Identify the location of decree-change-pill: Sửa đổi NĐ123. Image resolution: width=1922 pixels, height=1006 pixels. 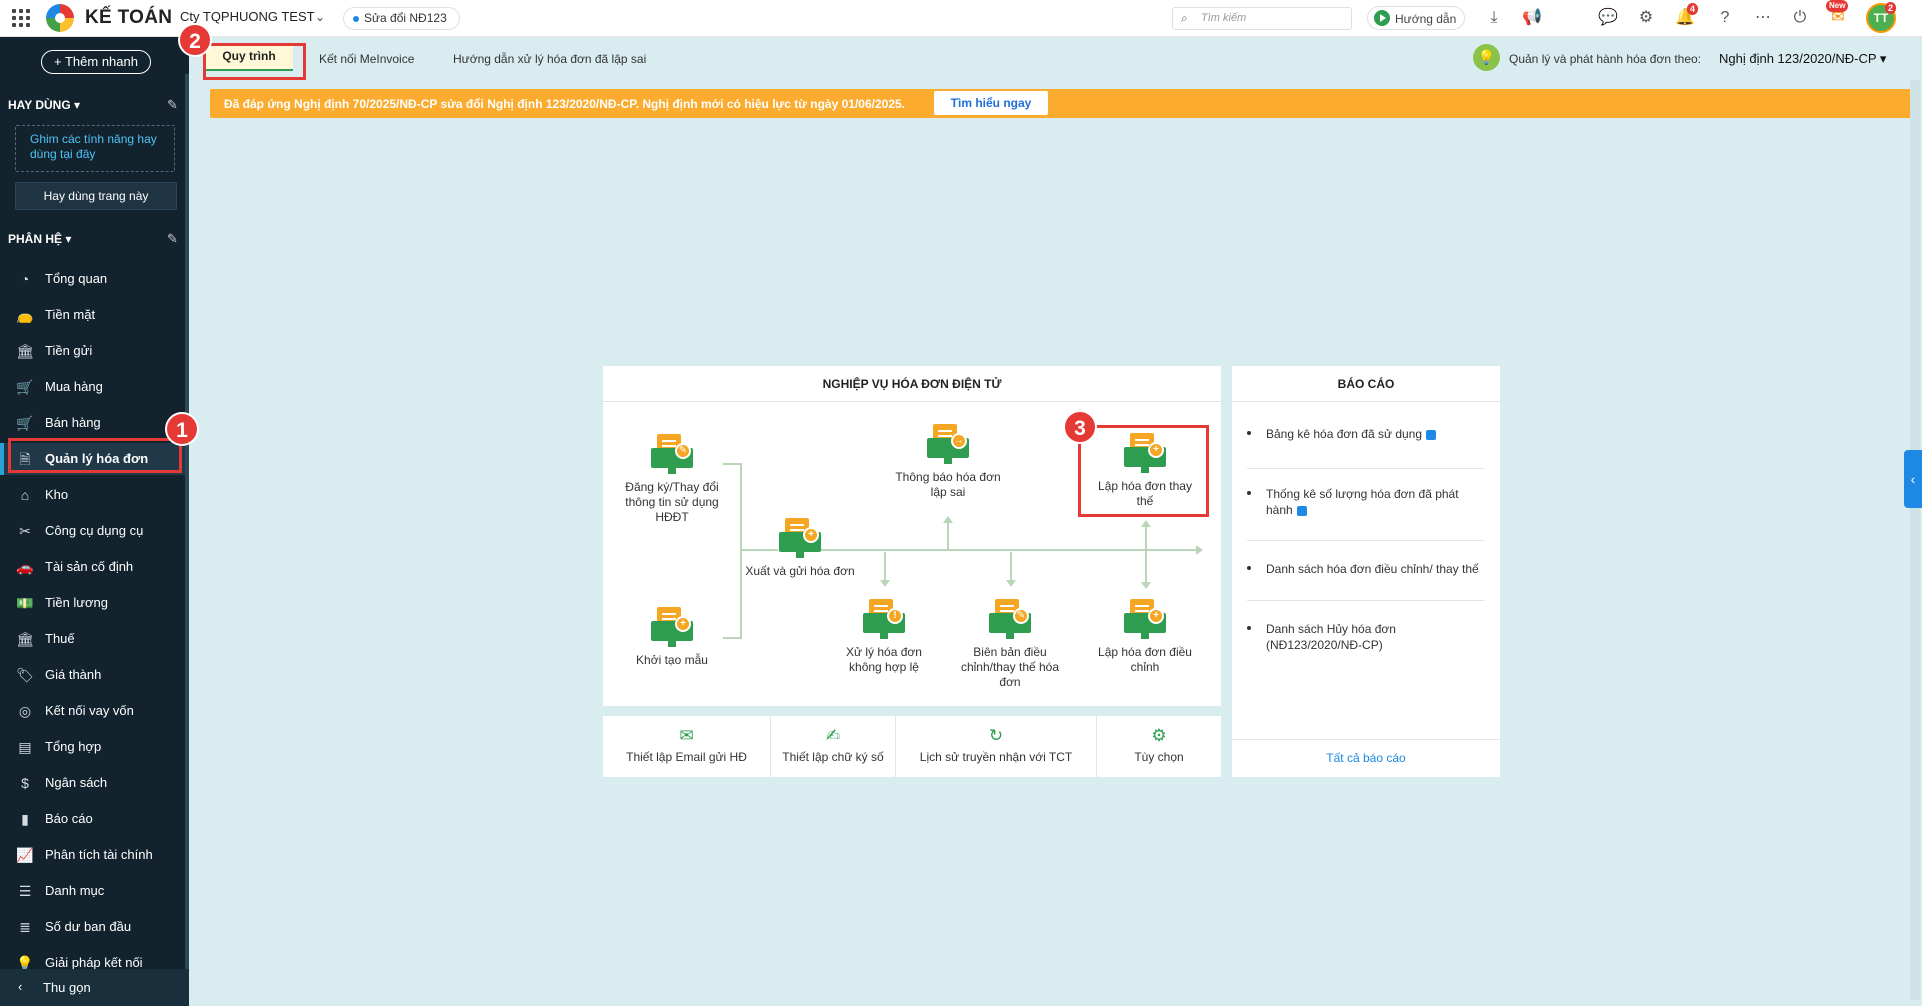
(401, 18).